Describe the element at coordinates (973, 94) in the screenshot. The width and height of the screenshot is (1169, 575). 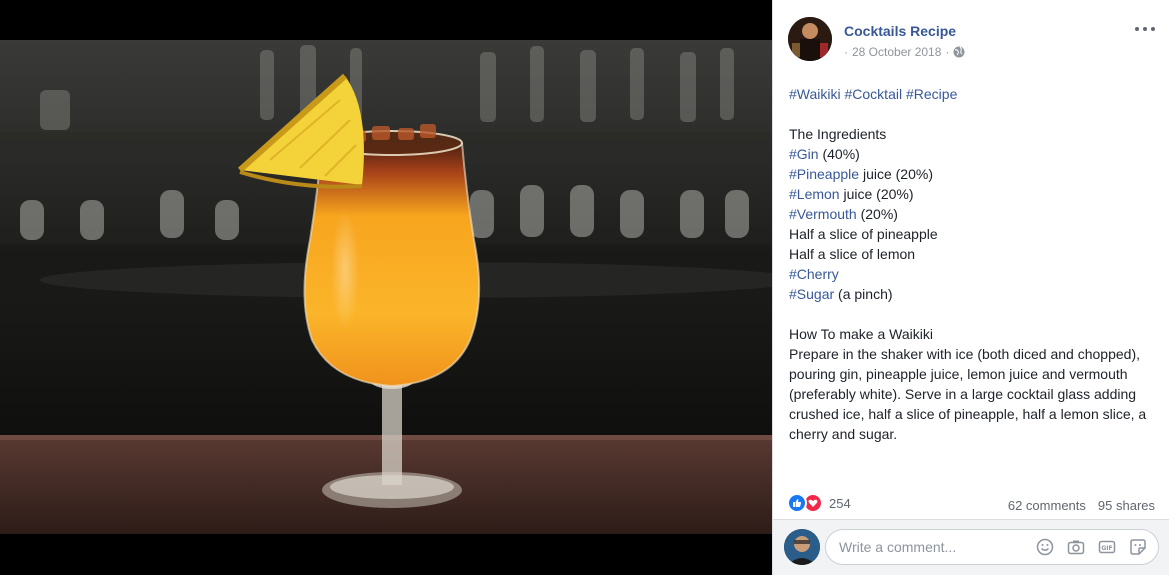
I see `hashtag-line: #Waikiki #Cocktail #Recipe` at that location.